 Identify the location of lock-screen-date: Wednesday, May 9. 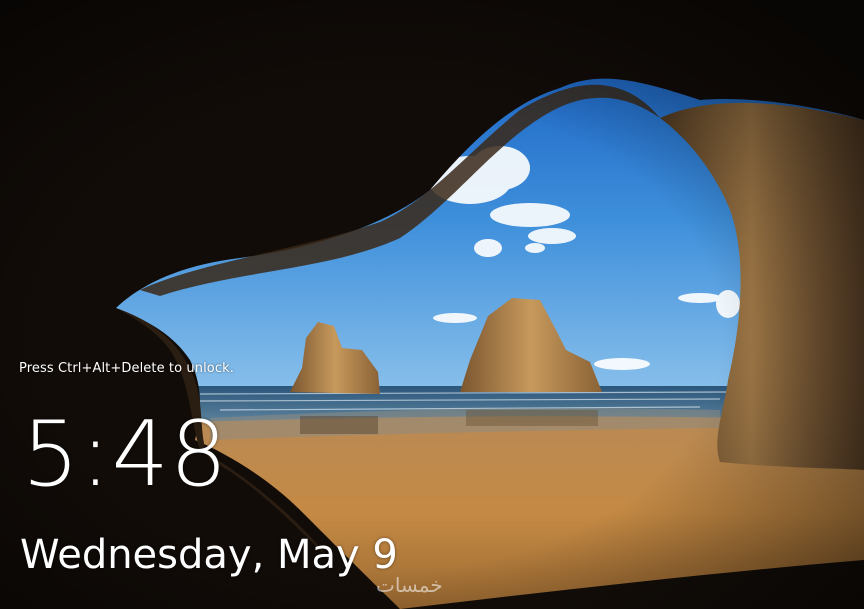
(209, 555).